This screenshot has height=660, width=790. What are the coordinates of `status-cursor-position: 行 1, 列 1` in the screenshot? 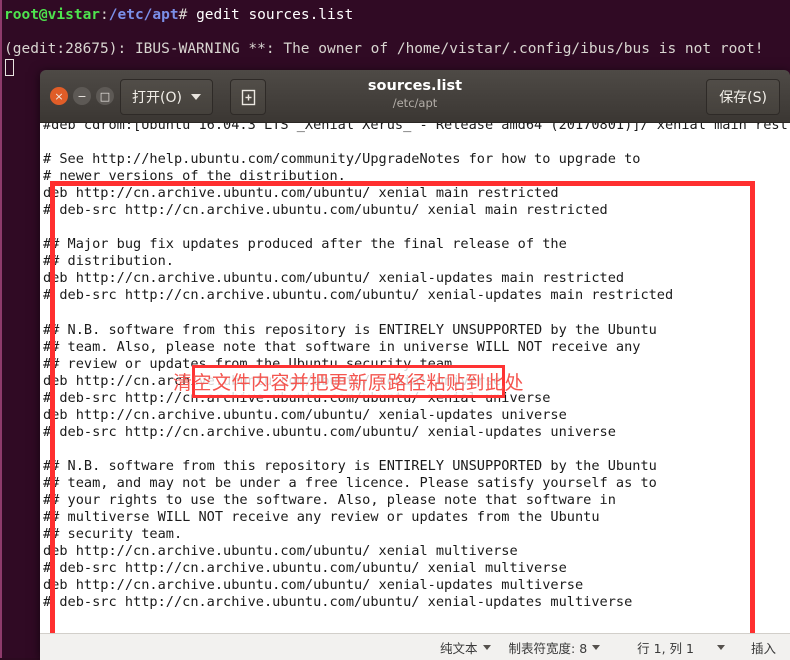 It's located at (675, 647).